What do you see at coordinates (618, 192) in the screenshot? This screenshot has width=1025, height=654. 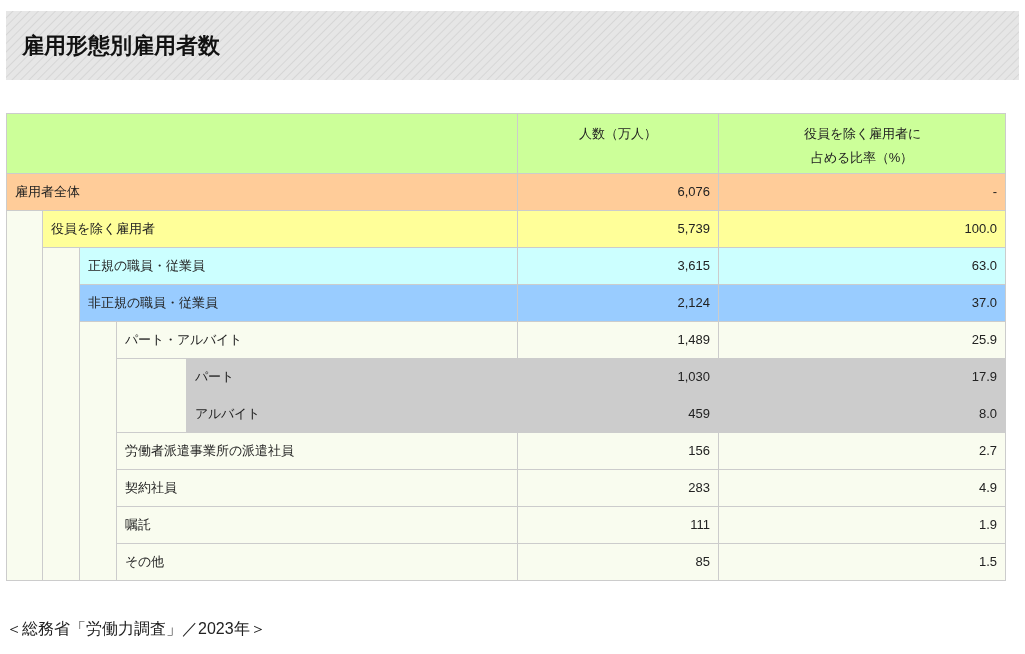 I see `count-cell: 6,076` at bounding box center [618, 192].